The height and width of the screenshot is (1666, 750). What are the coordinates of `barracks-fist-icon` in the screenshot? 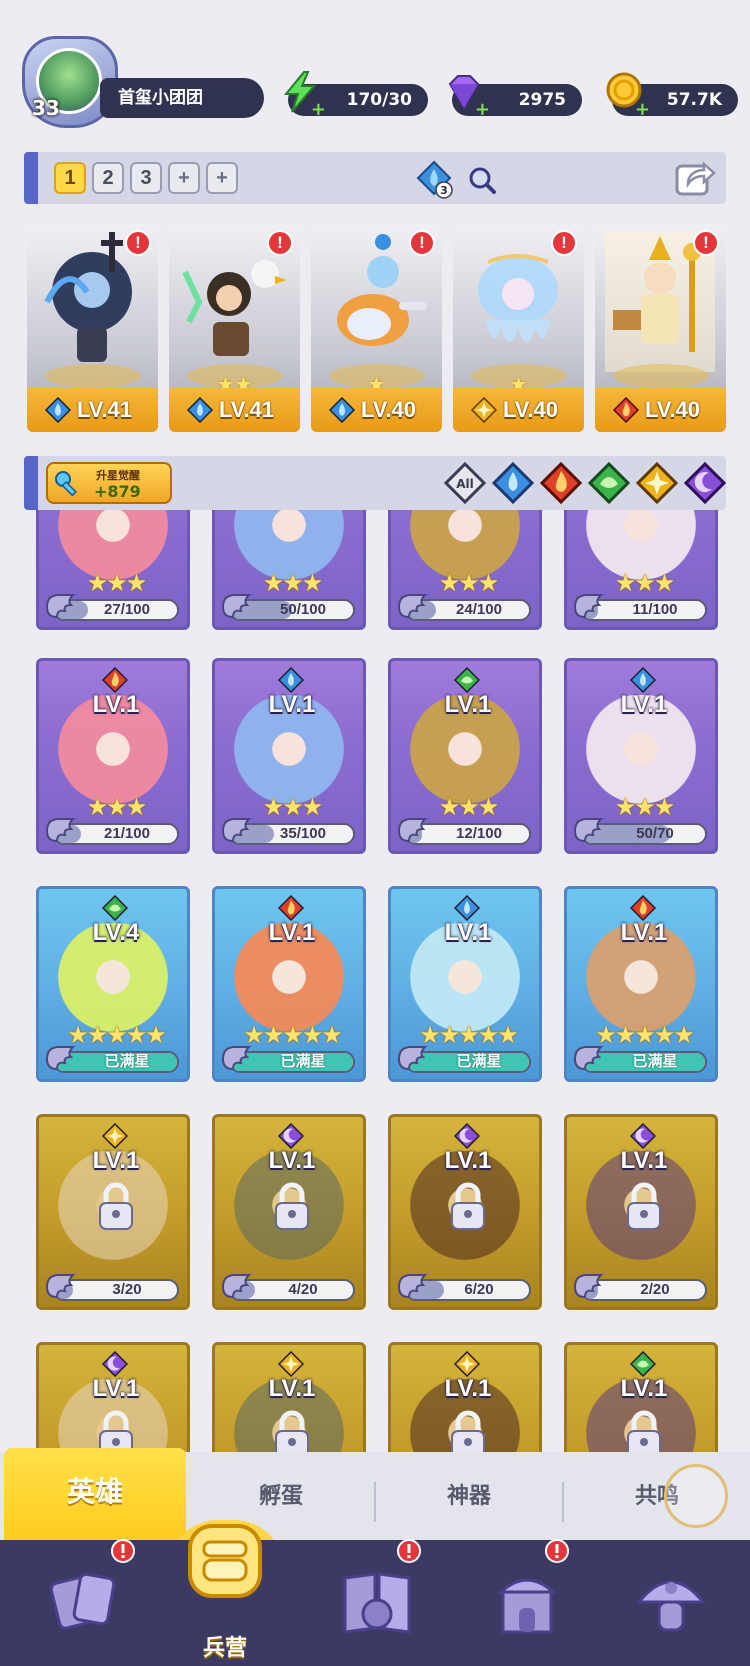 It's located at (225, 1561).